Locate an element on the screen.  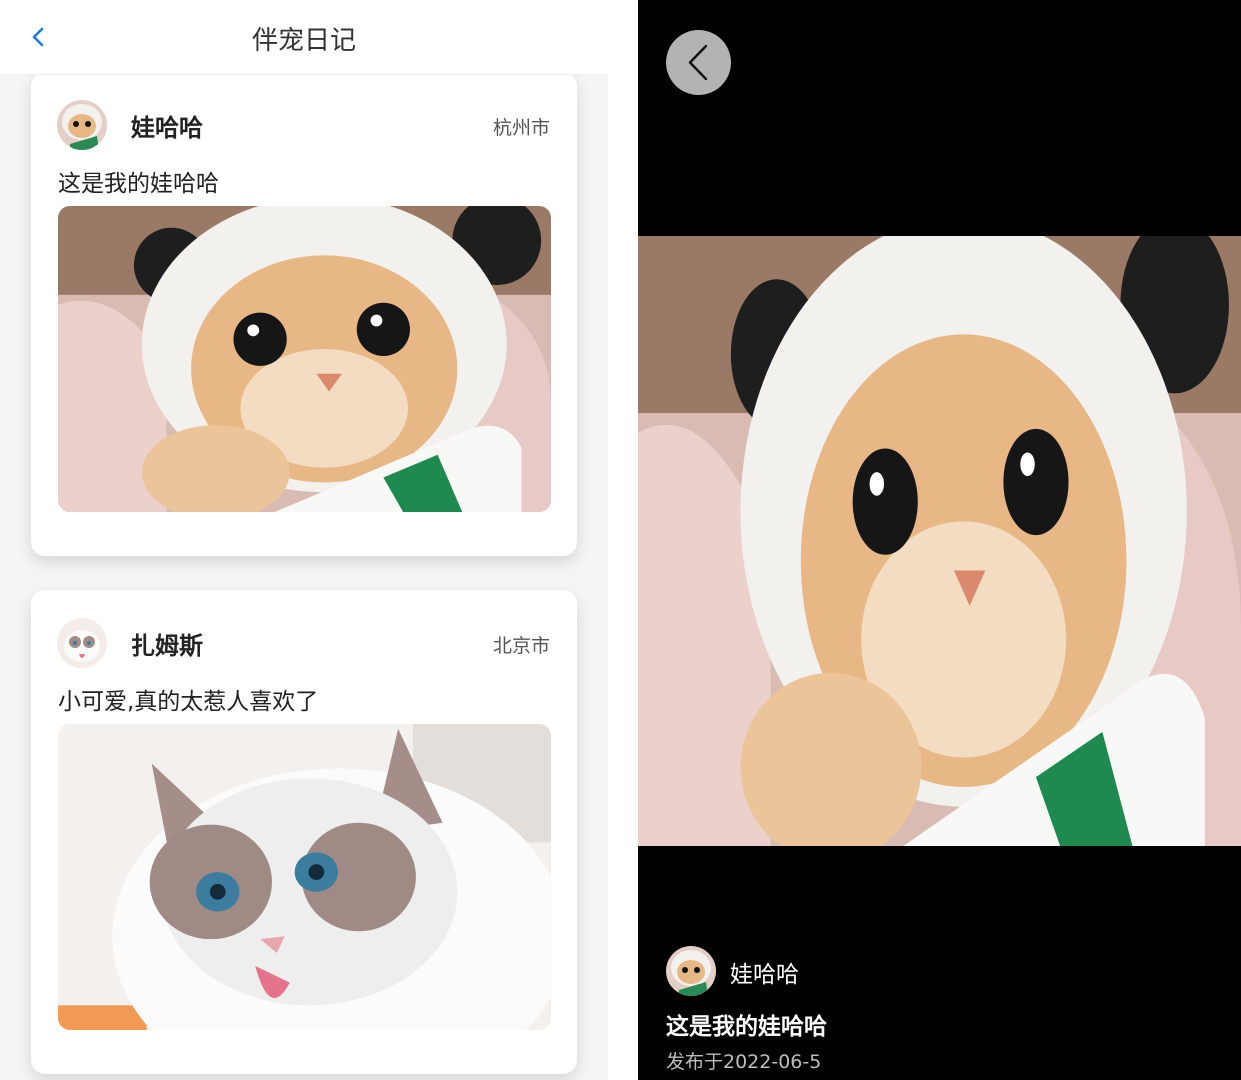
screen-divider is located at coordinates (623, 540).